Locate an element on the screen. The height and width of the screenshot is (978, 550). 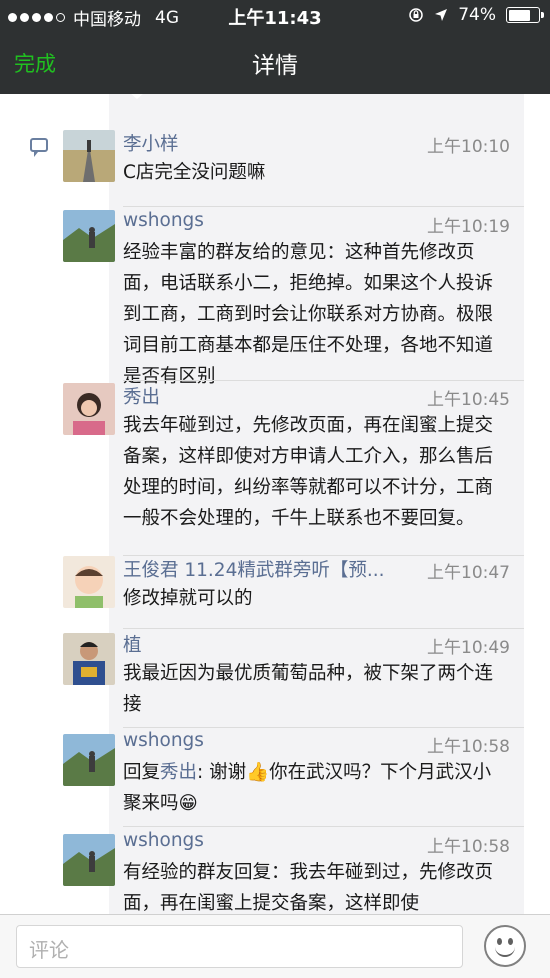
reply-prefix: 回复 is located at coordinates (142, 772).